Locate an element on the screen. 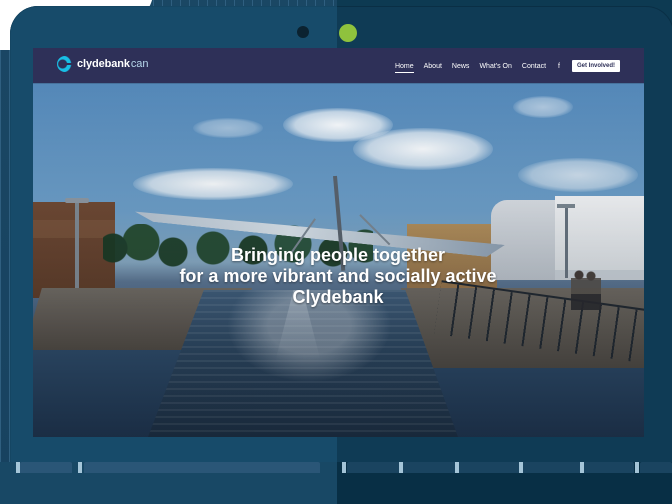 This screenshot has width=672, height=504. hero-line-3: Clydebank is located at coordinates (338, 297).